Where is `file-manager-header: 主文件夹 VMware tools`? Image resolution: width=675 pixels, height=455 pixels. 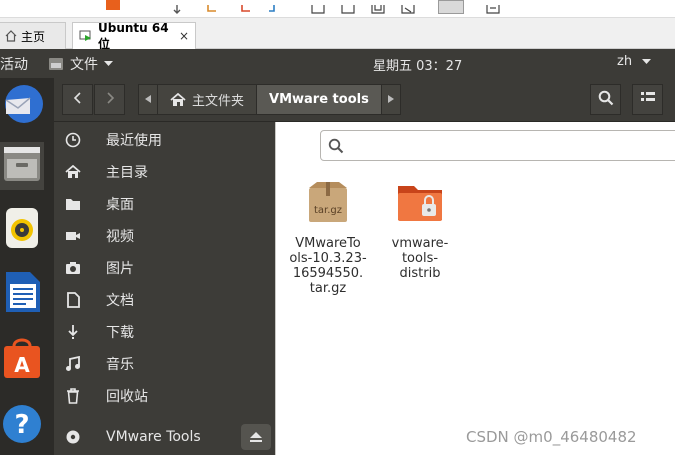
file-manager-header: 主文件夹 VMware tools is located at coordinates (364, 100).